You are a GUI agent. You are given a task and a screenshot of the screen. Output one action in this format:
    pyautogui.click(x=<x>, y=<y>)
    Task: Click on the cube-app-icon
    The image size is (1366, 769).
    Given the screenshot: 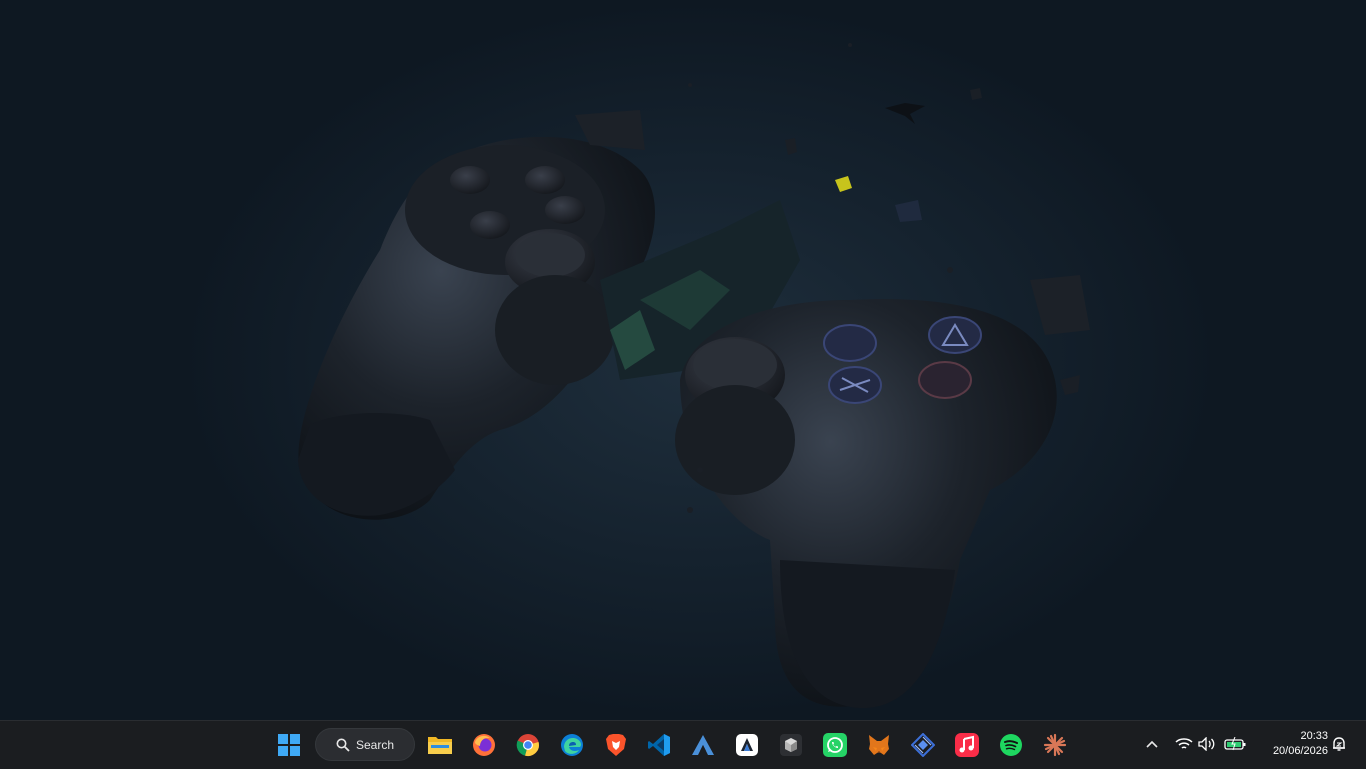 What is the action you would take?
    pyautogui.click(x=791, y=745)
    